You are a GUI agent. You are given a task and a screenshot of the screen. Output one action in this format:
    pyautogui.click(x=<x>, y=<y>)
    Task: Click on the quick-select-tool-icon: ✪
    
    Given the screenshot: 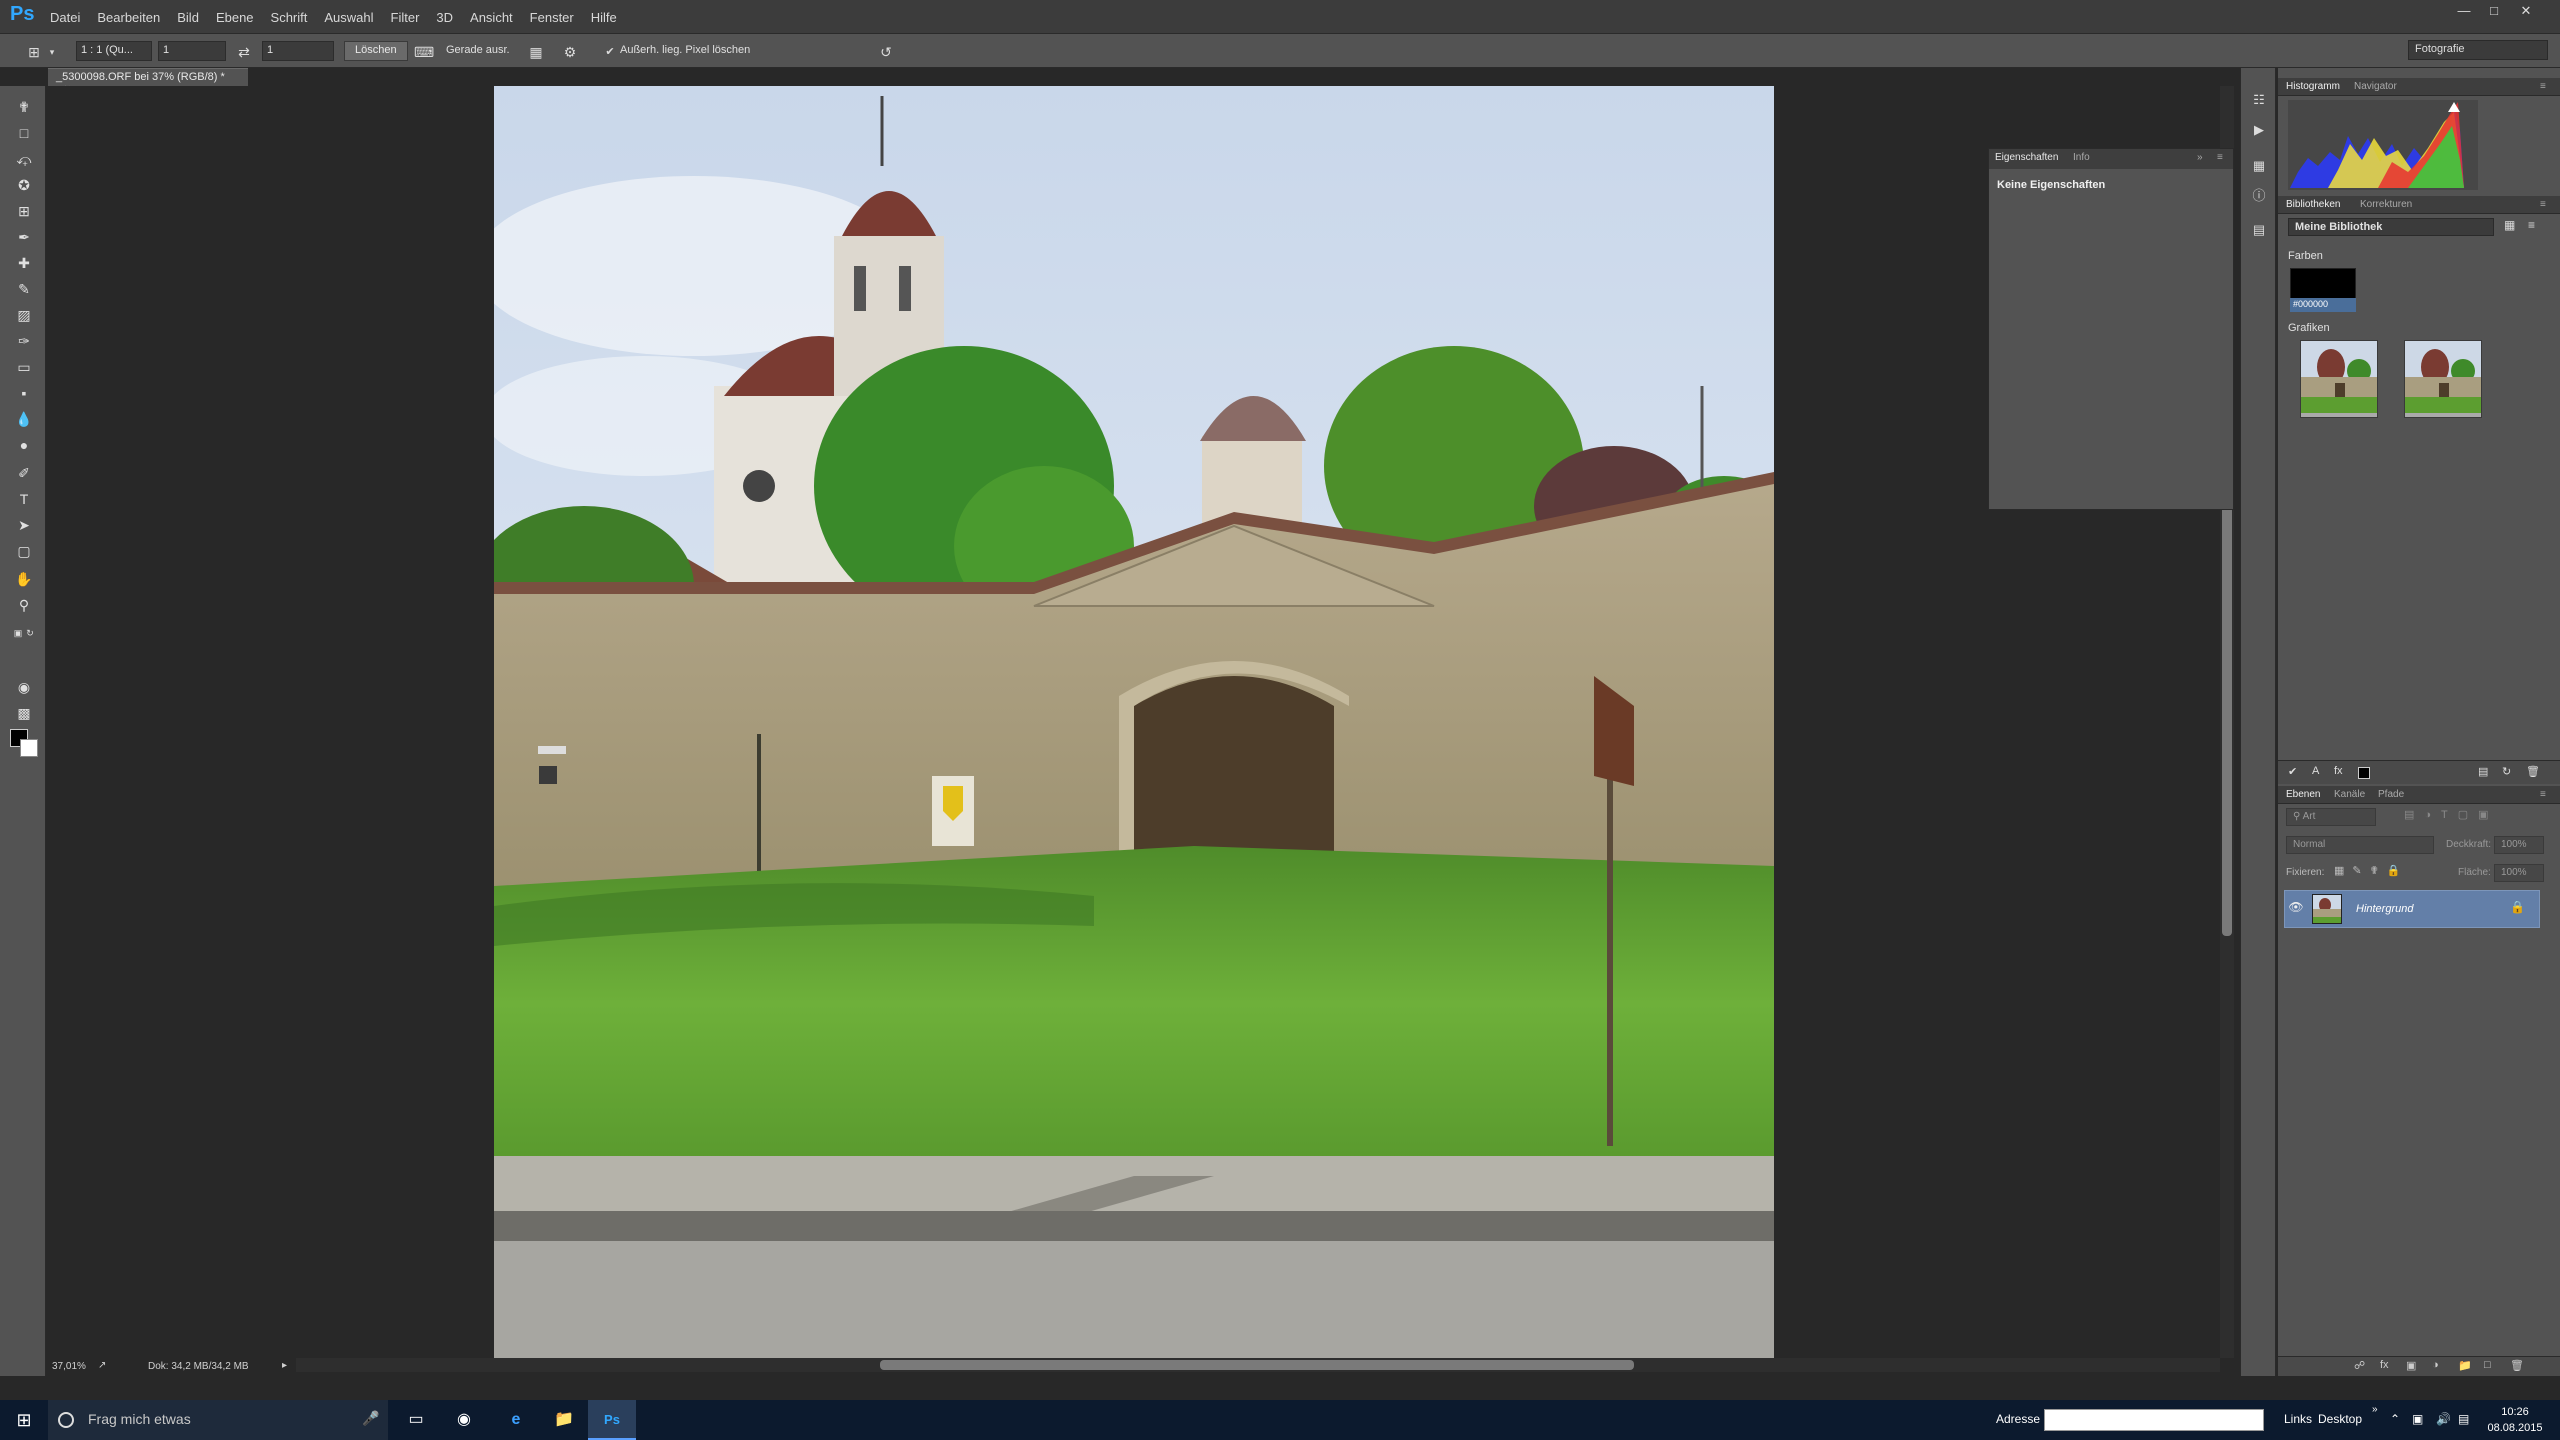 What is the action you would take?
    pyautogui.click(x=24, y=185)
    